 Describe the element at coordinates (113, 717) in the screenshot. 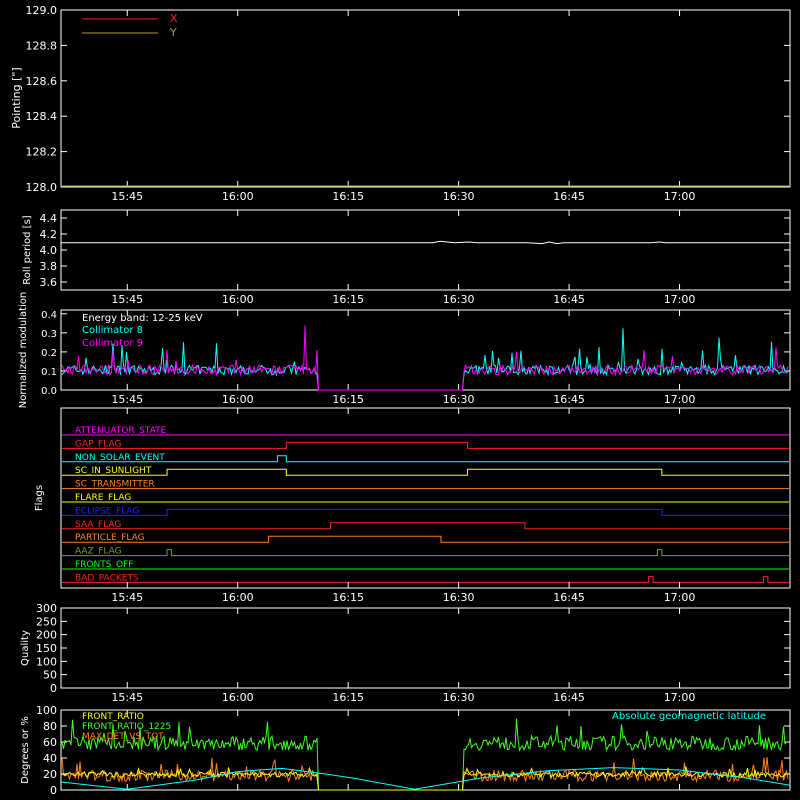

I see `front-ratio-label: FRONT_RATIO` at that location.